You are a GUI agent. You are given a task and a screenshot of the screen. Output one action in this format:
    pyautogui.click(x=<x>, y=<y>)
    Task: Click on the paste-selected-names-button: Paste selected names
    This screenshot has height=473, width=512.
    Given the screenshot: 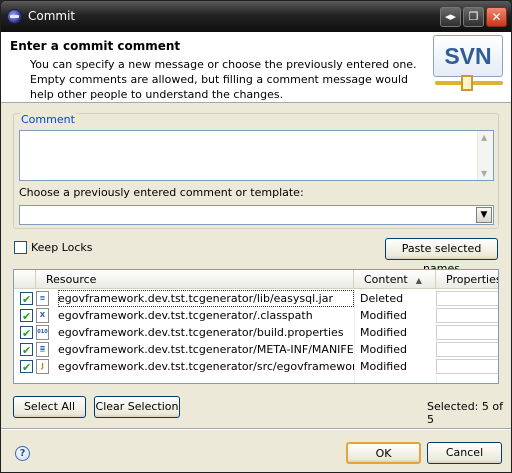 What is the action you would take?
    pyautogui.click(x=441, y=256)
    